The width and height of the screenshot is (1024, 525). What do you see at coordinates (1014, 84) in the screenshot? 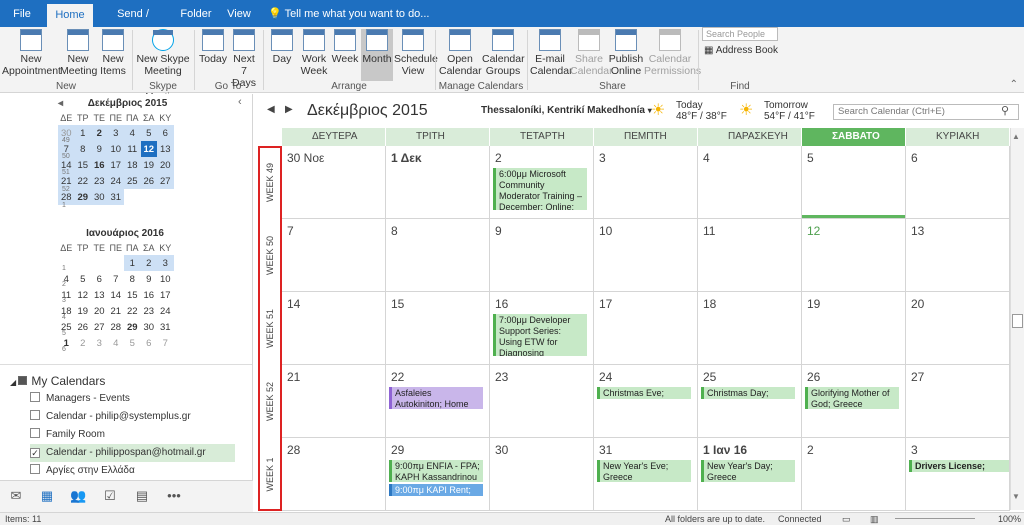
I see `collapse-ribbon-icon: ⌃` at bounding box center [1014, 84].